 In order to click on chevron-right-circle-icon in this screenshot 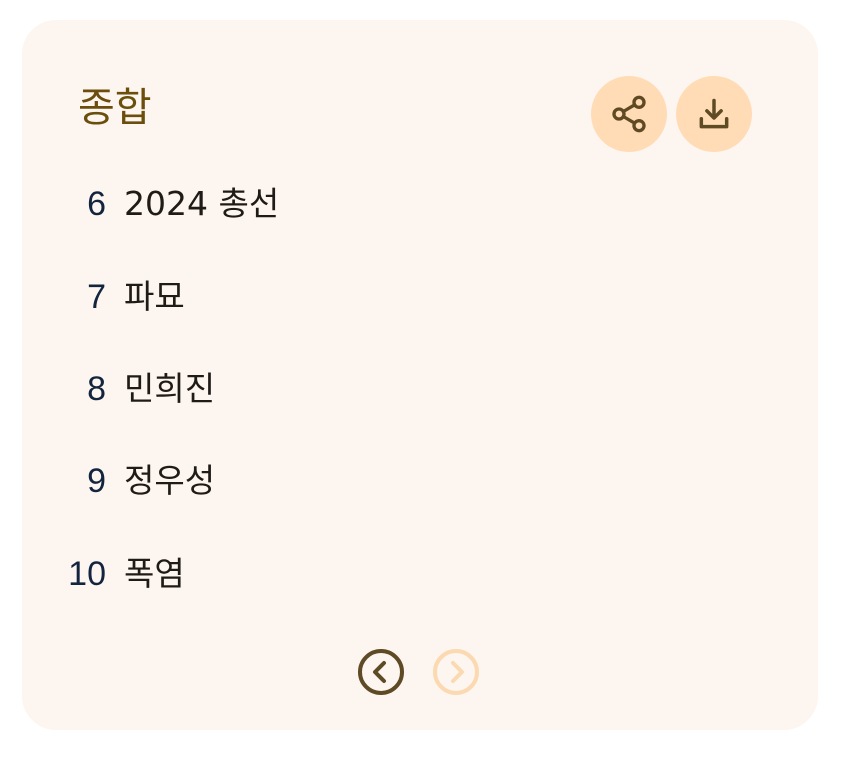, I will do `click(456, 672)`.